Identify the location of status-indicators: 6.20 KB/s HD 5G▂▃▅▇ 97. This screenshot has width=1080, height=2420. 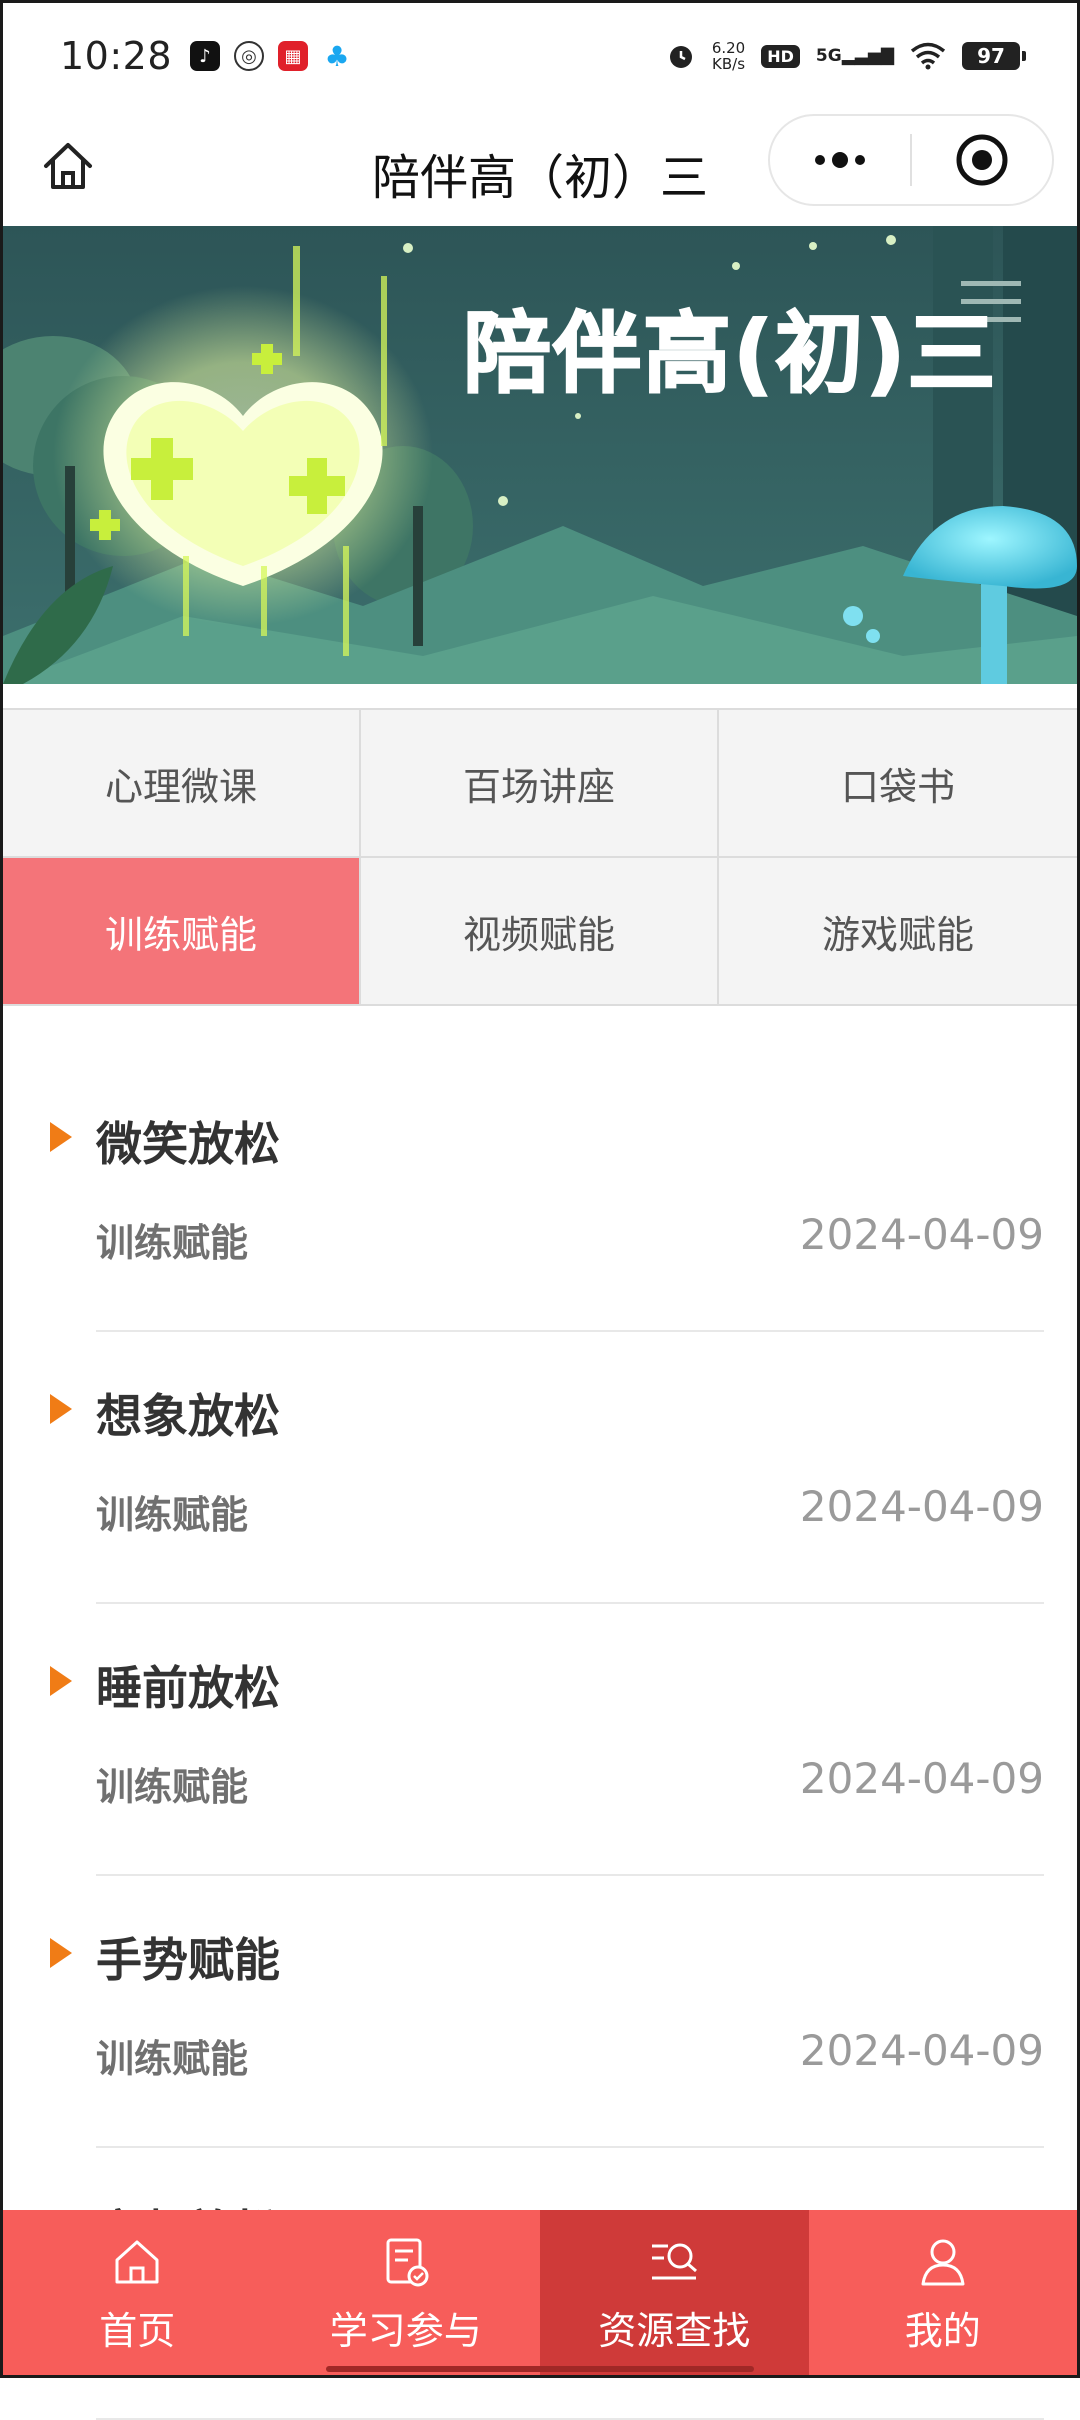
(846, 56).